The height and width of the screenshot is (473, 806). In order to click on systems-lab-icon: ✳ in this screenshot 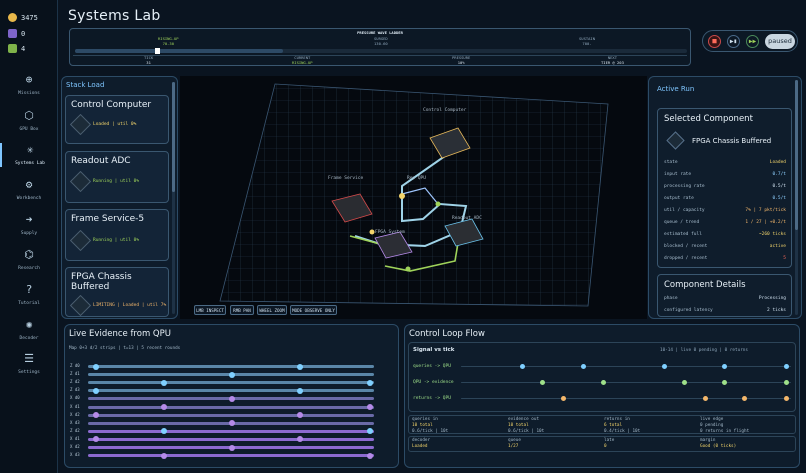, I will do `click(30, 149)`.